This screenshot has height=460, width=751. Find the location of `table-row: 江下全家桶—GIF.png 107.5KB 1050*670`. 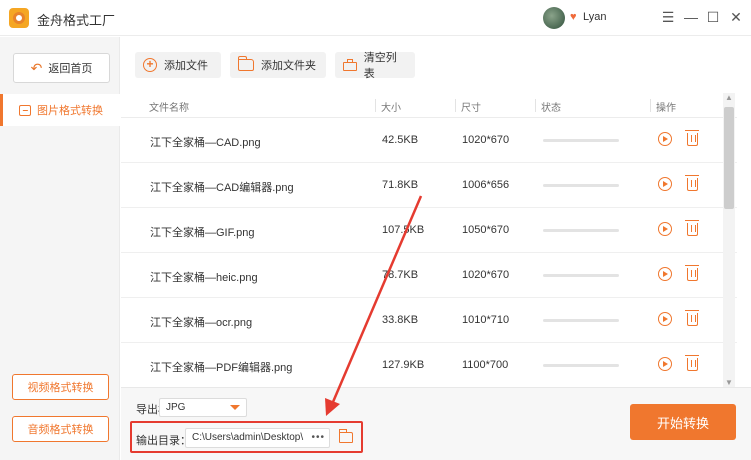

table-row: 江下全家桶—GIF.png 107.5KB 1050*670 is located at coordinates (429, 230).